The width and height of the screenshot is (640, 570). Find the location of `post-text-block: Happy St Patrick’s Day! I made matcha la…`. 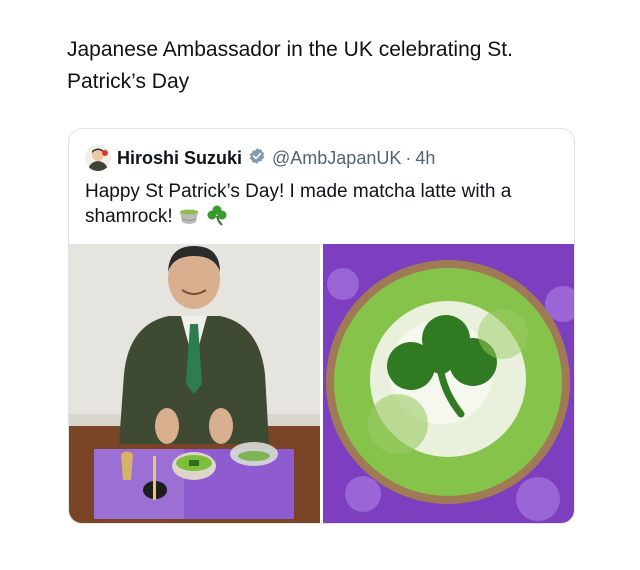

post-text-block: Happy St Patrick’s Day! I made matcha la… is located at coordinates (320, 206).